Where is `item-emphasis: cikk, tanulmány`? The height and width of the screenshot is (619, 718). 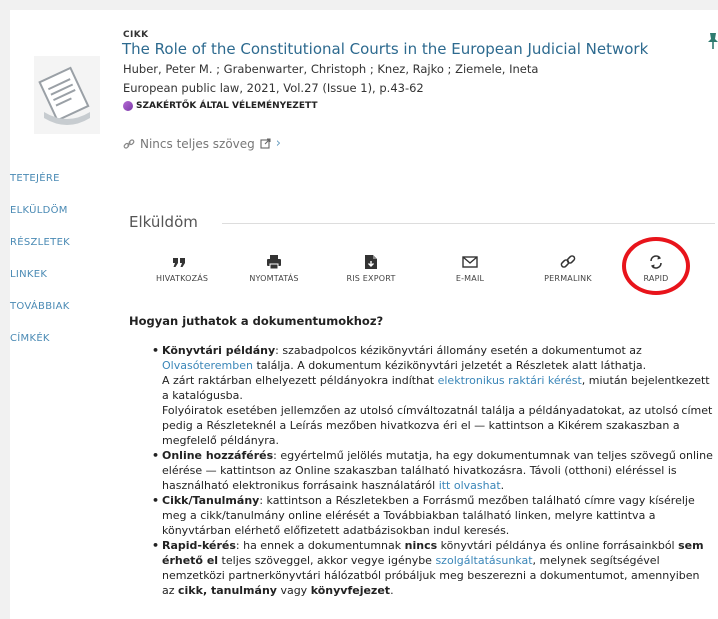 item-emphasis: cikk, tanulmány is located at coordinates (227, 590).